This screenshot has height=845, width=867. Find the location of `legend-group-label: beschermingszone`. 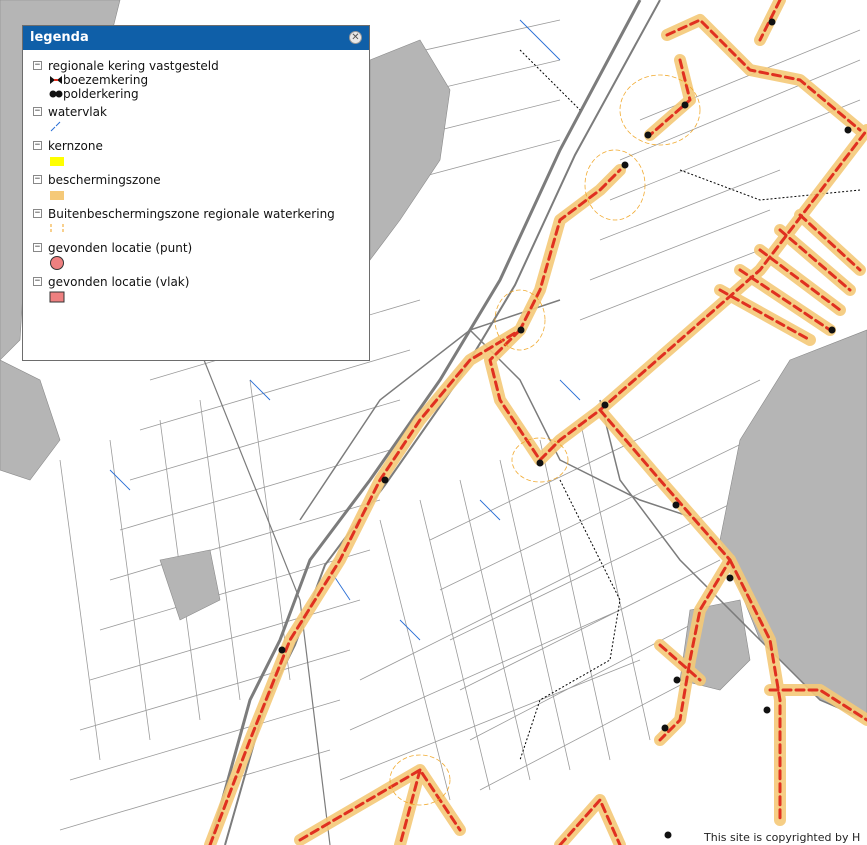

legend-group-label: beschermingszone is located at coordinates (104, 179).